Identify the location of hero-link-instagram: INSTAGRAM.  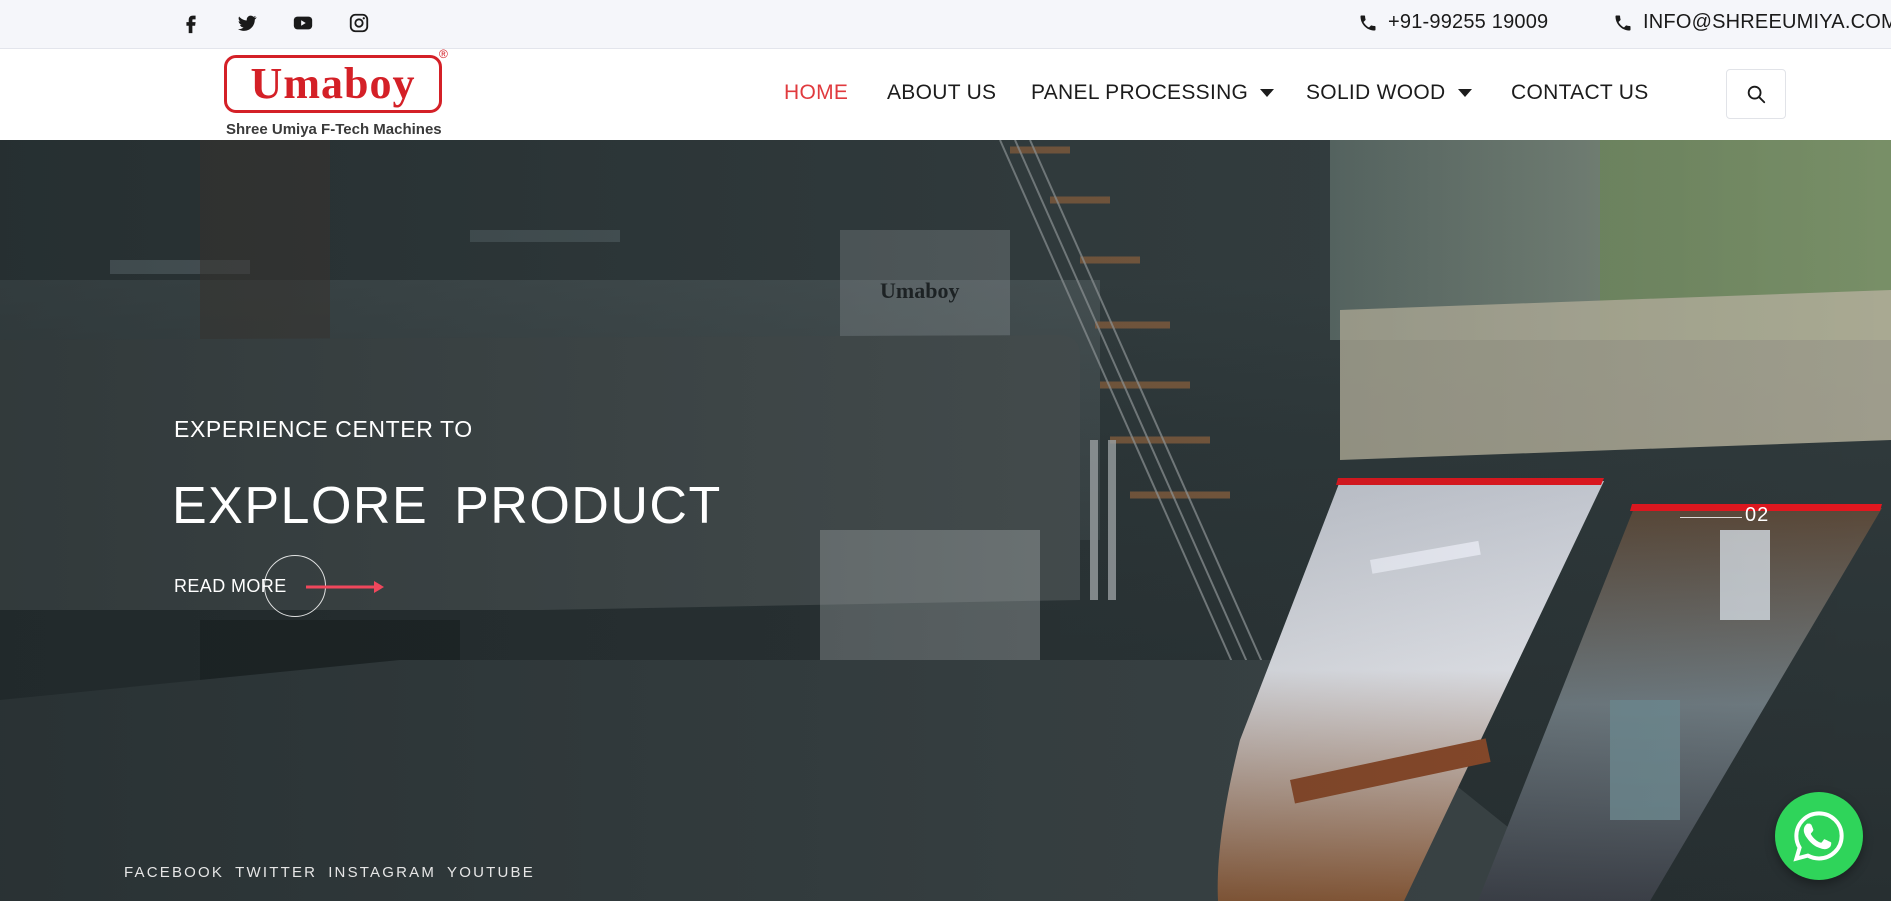
(382, 872).